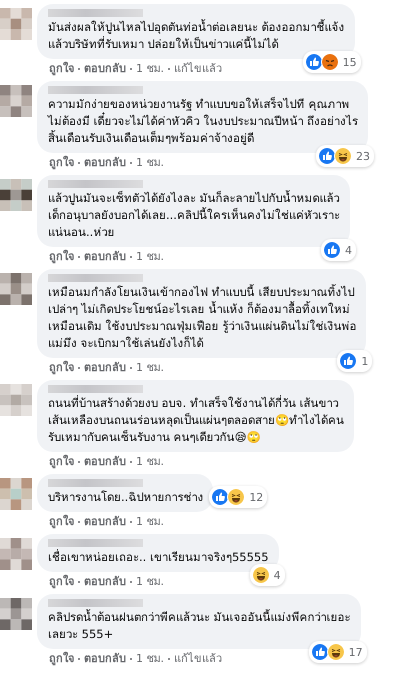 This screenshot has width=400, height=674. What do you see at coordinates (199, 626) in the screenshot?
I see `comment-text: คลิปรดน้ำต้อนฝนตกว่าพีคแล้วนะ มันเจออันนี้แม่งพีคกว่าเยอะ เลยวะ 555+` at bounding box center [199, 626].